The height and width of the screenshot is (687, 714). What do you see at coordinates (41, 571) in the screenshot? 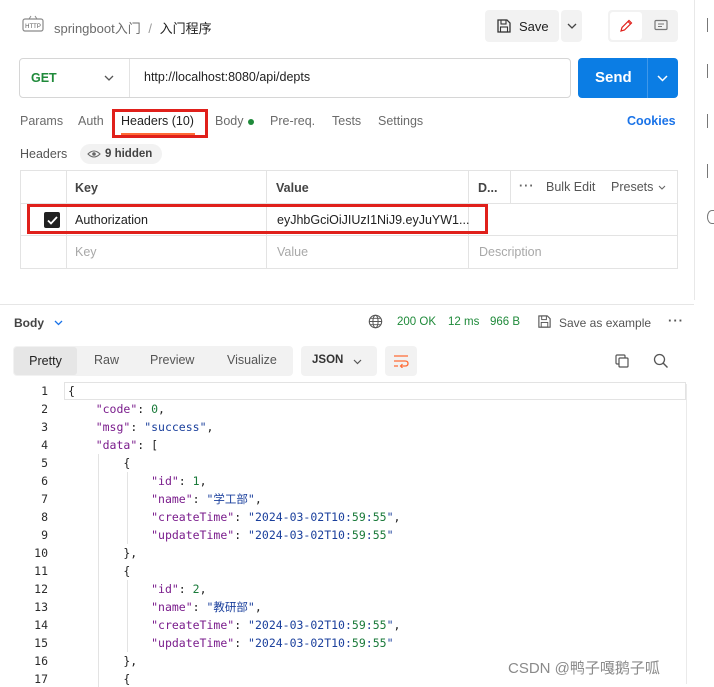
I see `line-number: 11` at bounding box center [41, 571].